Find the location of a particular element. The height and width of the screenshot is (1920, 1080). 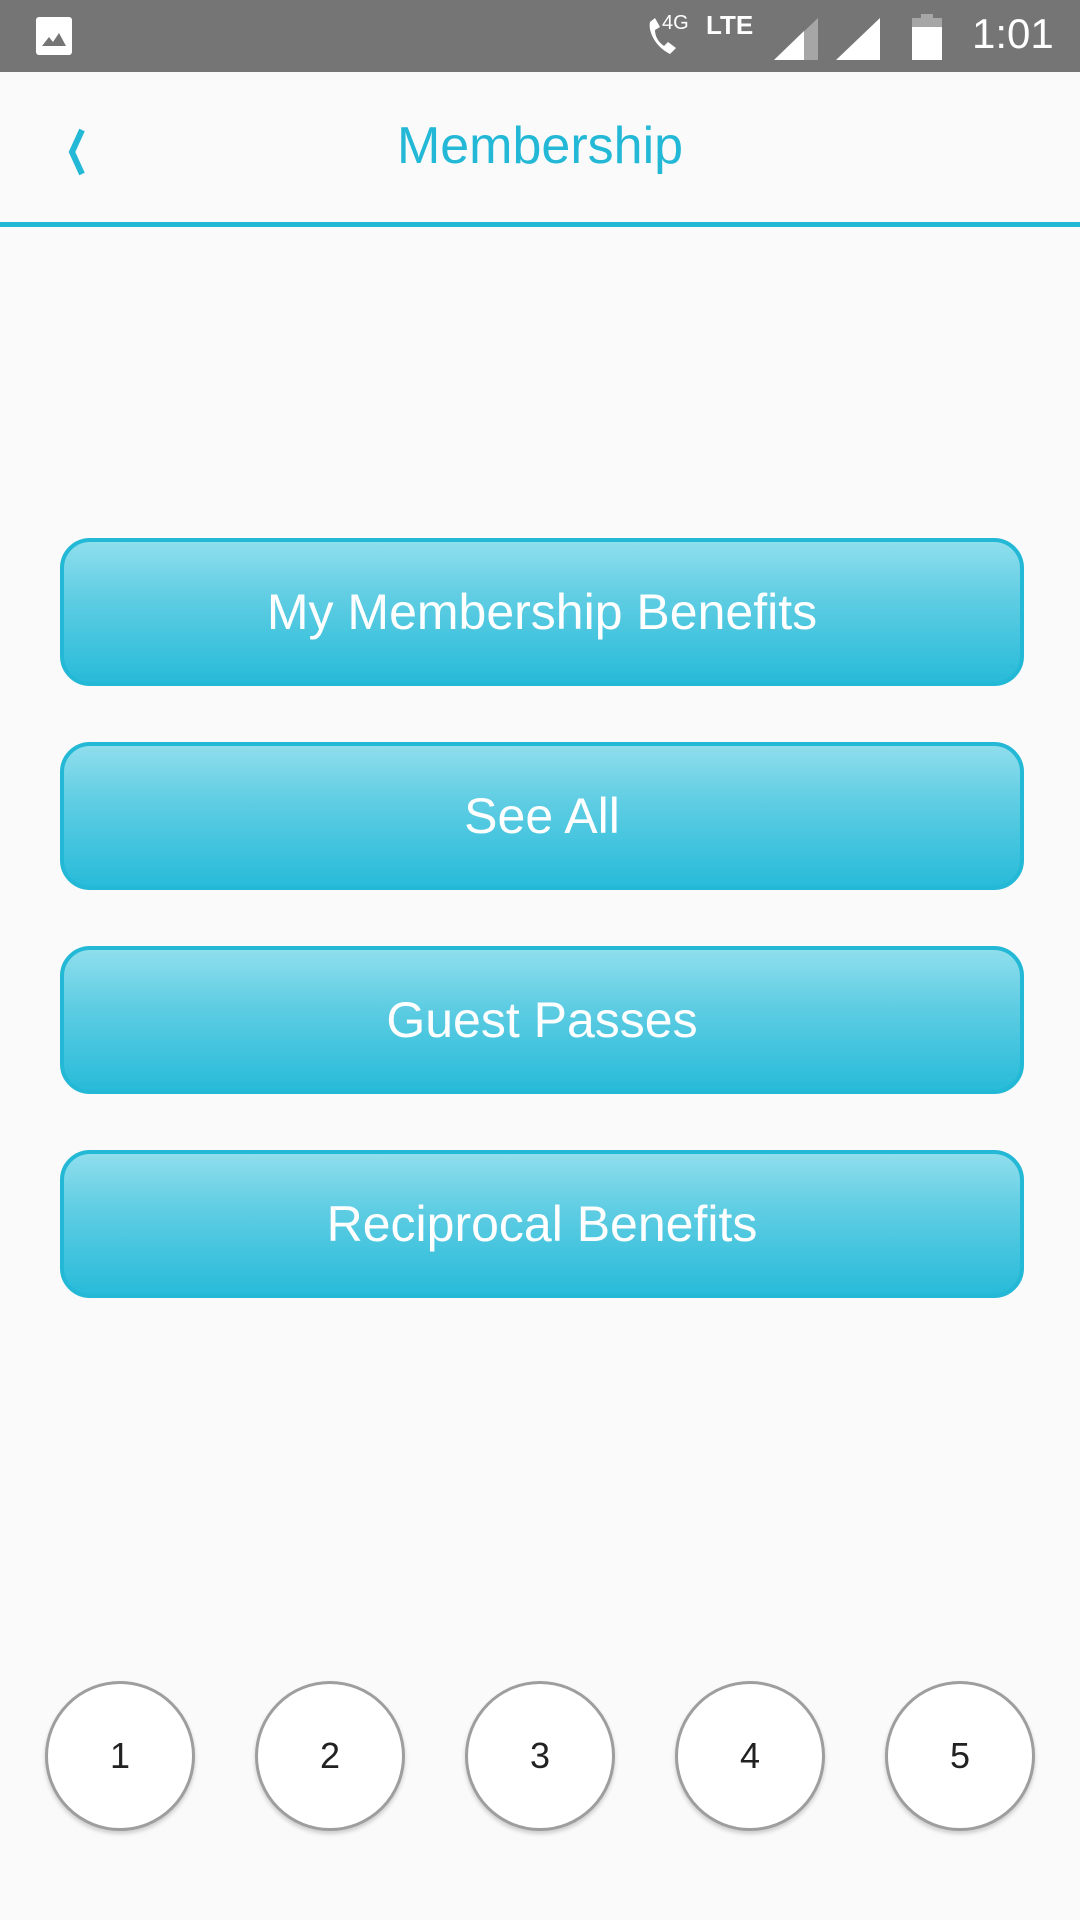

page-button-1: 1 is located at coordinates (120, 1756).